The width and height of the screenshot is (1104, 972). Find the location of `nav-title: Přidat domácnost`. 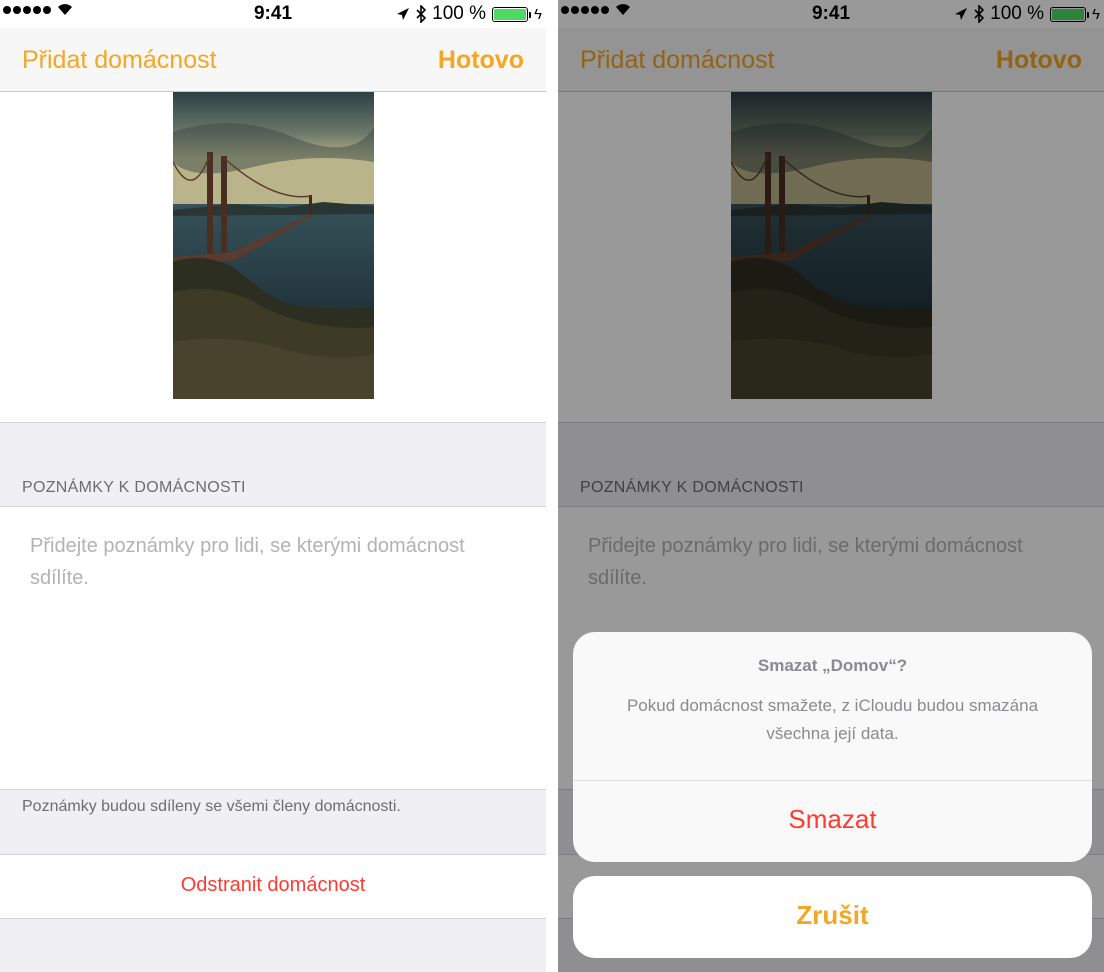

nav-title: Přidat domácnost is located at coordinates (119, 60).